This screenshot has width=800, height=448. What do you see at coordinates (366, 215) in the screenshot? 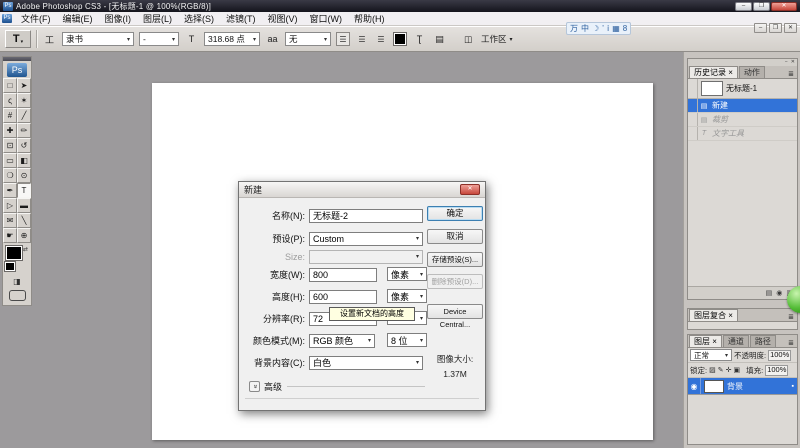
I see `name-input: 无标题-2` at bounding box center [366, 215].